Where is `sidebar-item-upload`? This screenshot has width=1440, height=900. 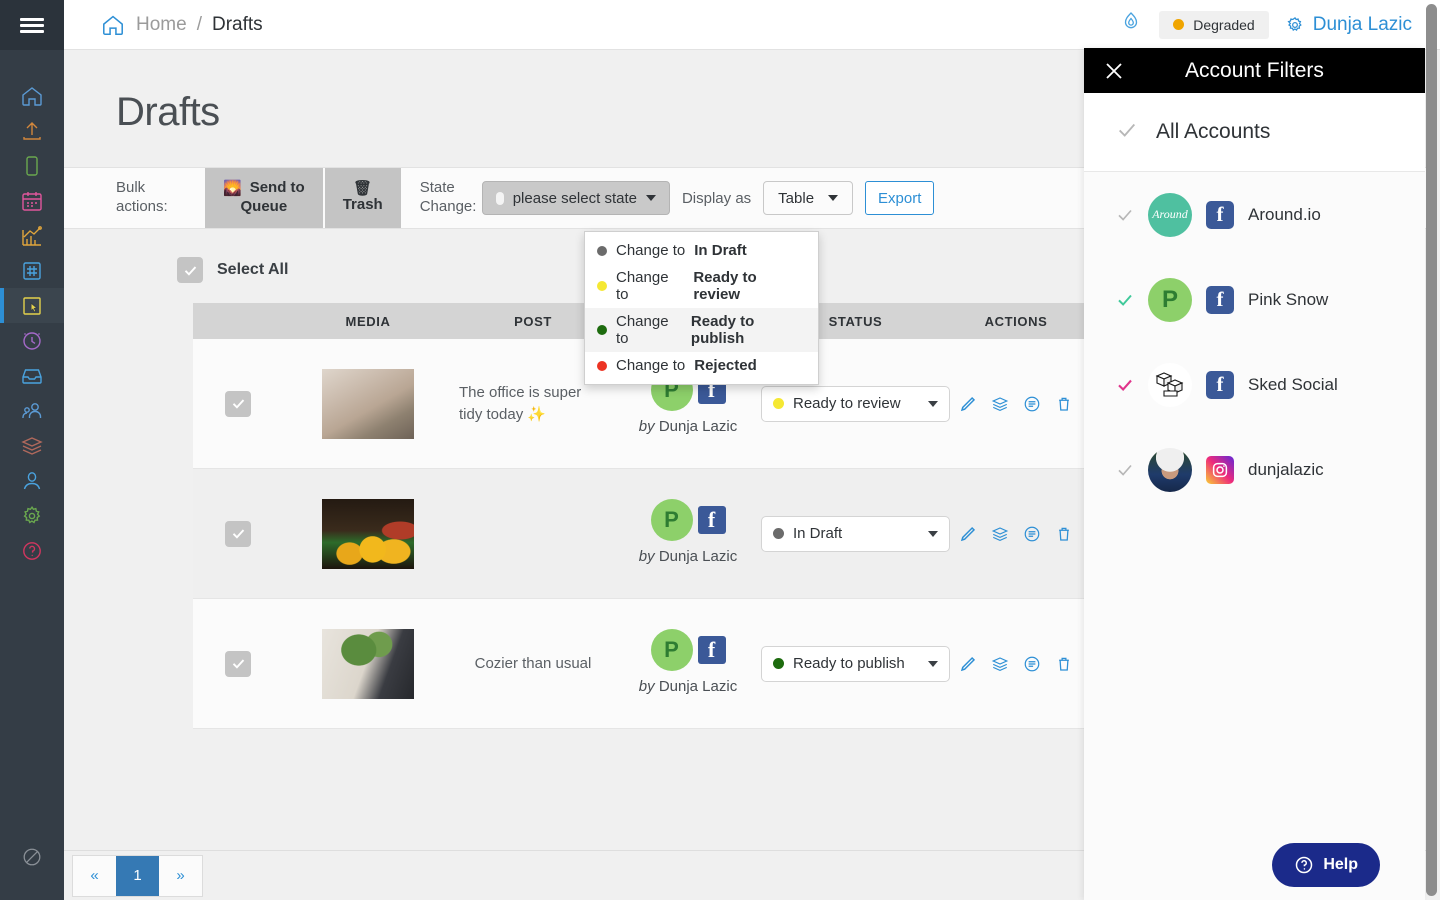 sidebar-item-upload is located at coordinates (32, 130).